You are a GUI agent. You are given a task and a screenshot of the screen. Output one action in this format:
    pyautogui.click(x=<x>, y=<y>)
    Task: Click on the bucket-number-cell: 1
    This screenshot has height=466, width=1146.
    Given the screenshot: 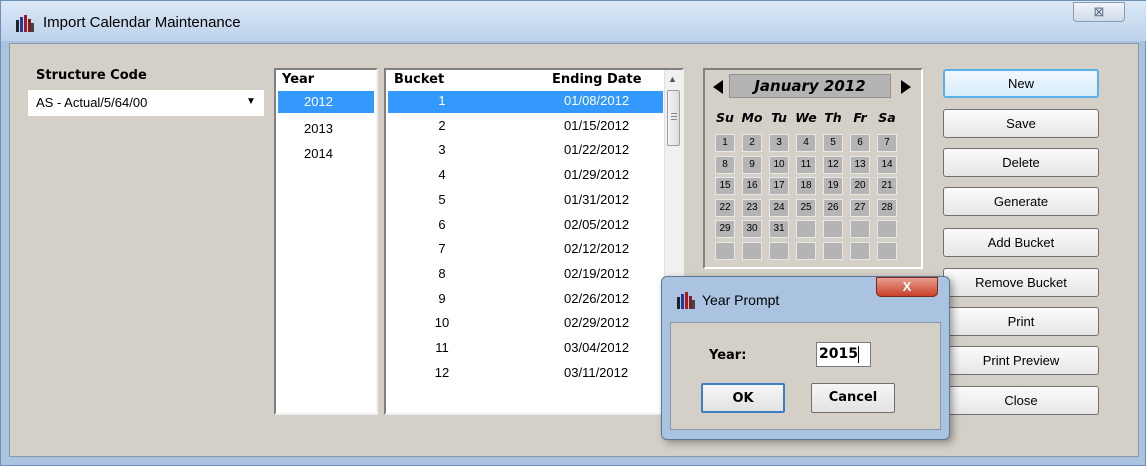 What is the action you would take?
    pyautogui.click(x=442, y=100)
    